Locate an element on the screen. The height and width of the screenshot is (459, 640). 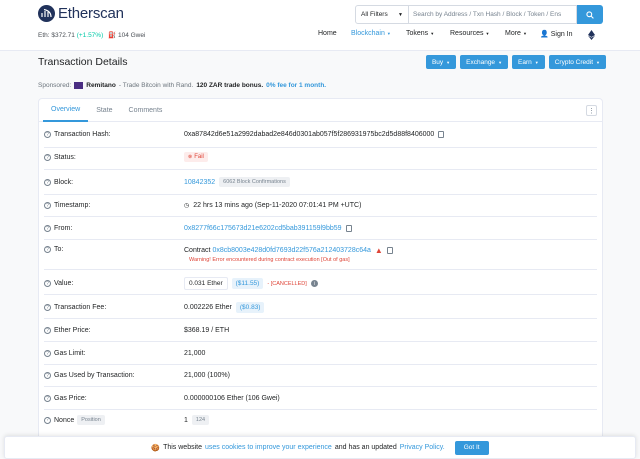
timestamp-label-wrap: ? Timestamp: is located at coordinates (67, 205).